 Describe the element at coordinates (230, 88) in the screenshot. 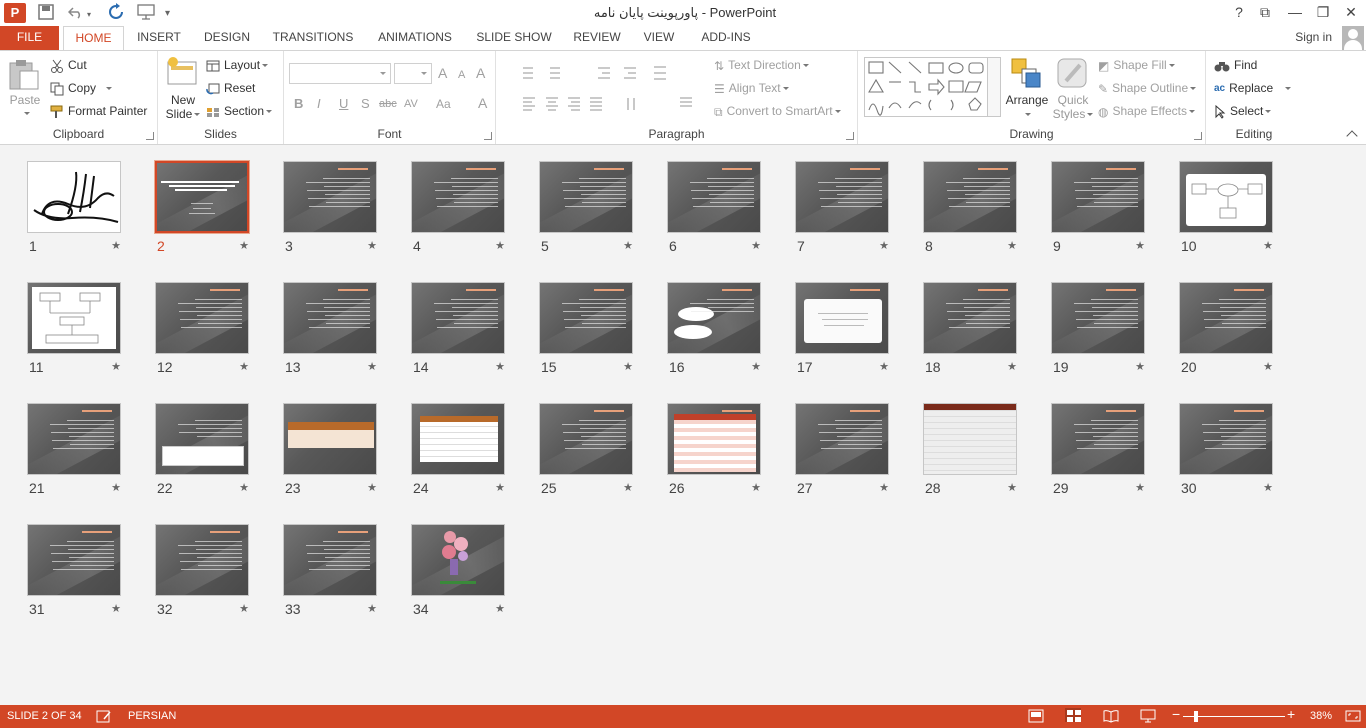

I see `reset-button: Reset` at that location.